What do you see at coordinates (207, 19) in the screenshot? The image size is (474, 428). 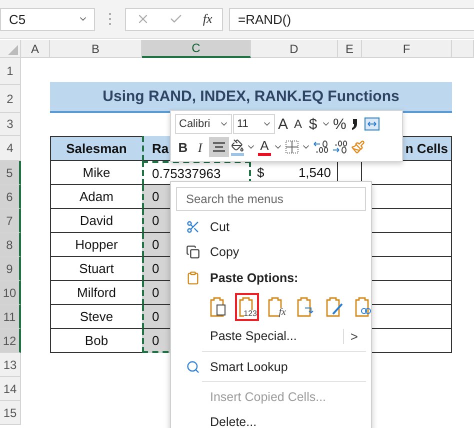 I see `insert-function-button: fx` at bounding box center [207, 19].